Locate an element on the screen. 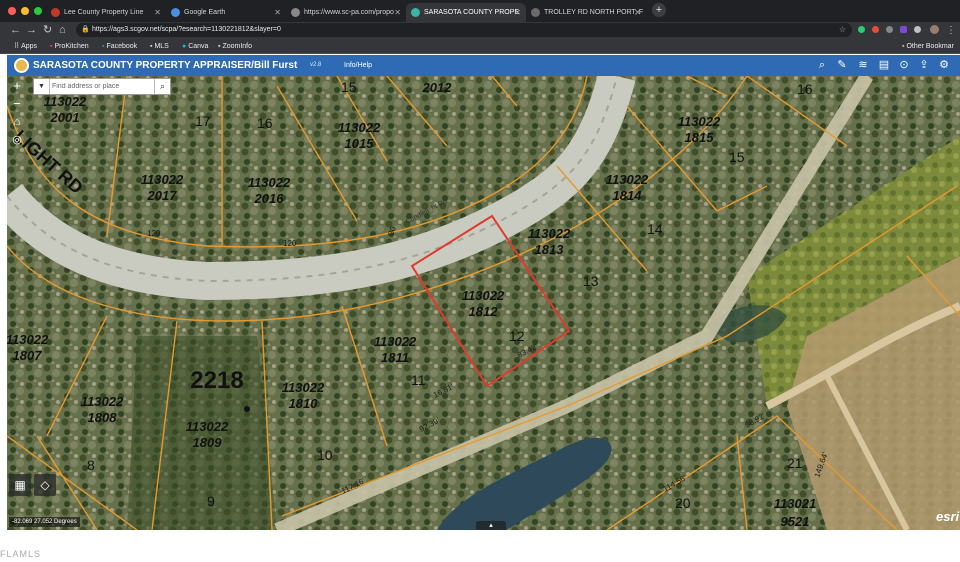  locate-icon: ◎ is located at coordinates (17, 140).